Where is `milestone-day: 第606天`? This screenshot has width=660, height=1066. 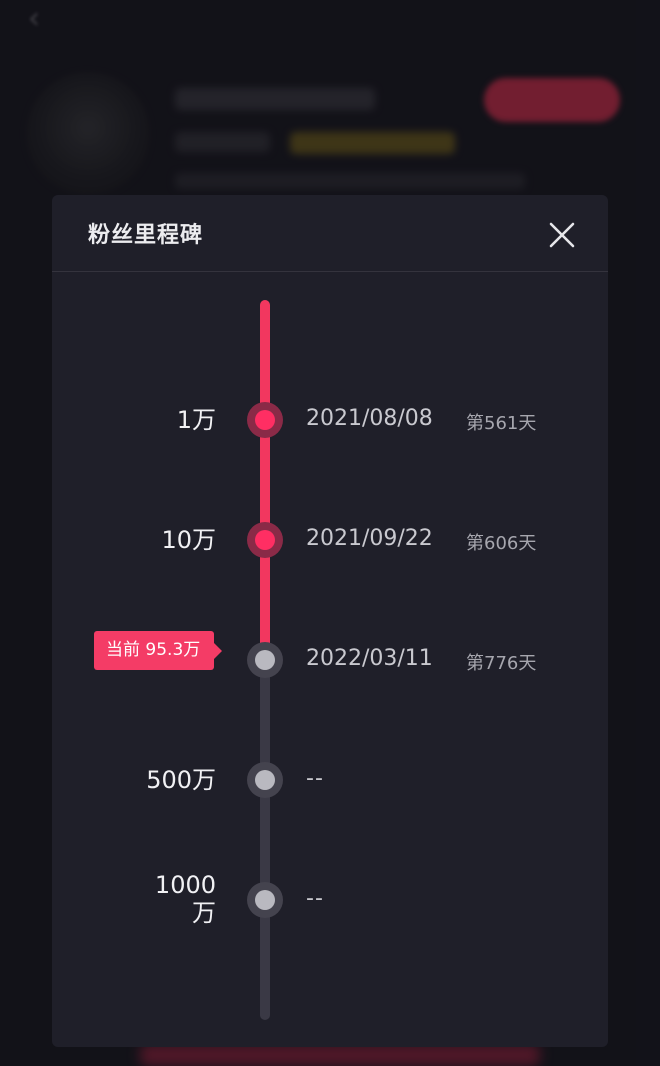 milestone-day: 第606天 is located at coordinates (501, 543).